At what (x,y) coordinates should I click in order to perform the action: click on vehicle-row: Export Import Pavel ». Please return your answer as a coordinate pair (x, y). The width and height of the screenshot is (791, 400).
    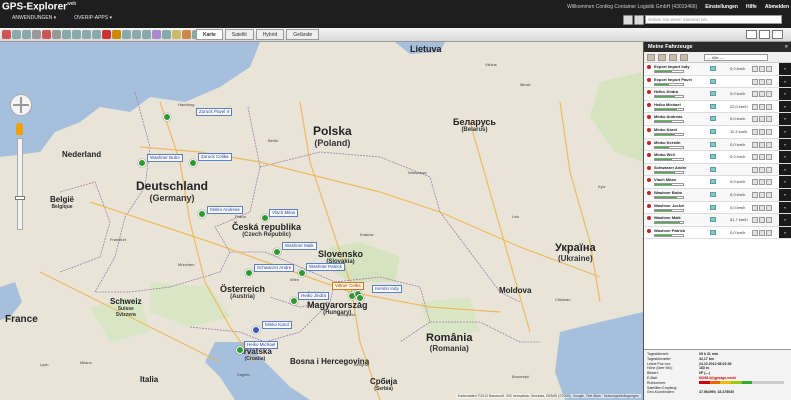
    Looking at the image, I should click on (717, 82).